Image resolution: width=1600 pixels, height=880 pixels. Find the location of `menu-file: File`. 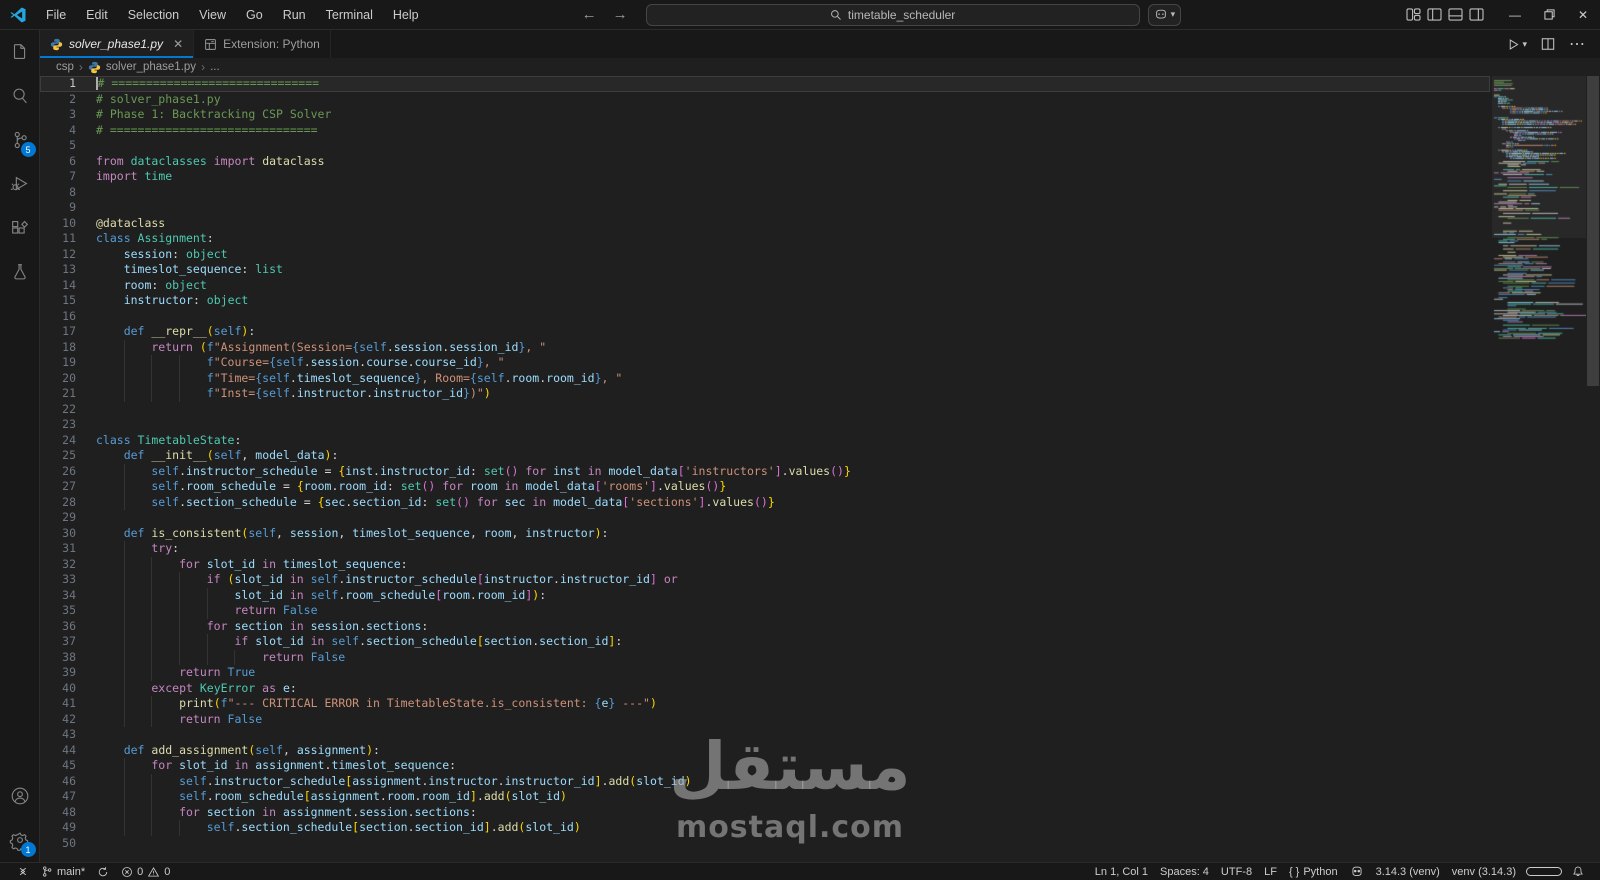

menu-file: File is located at coordinates (56, 15).